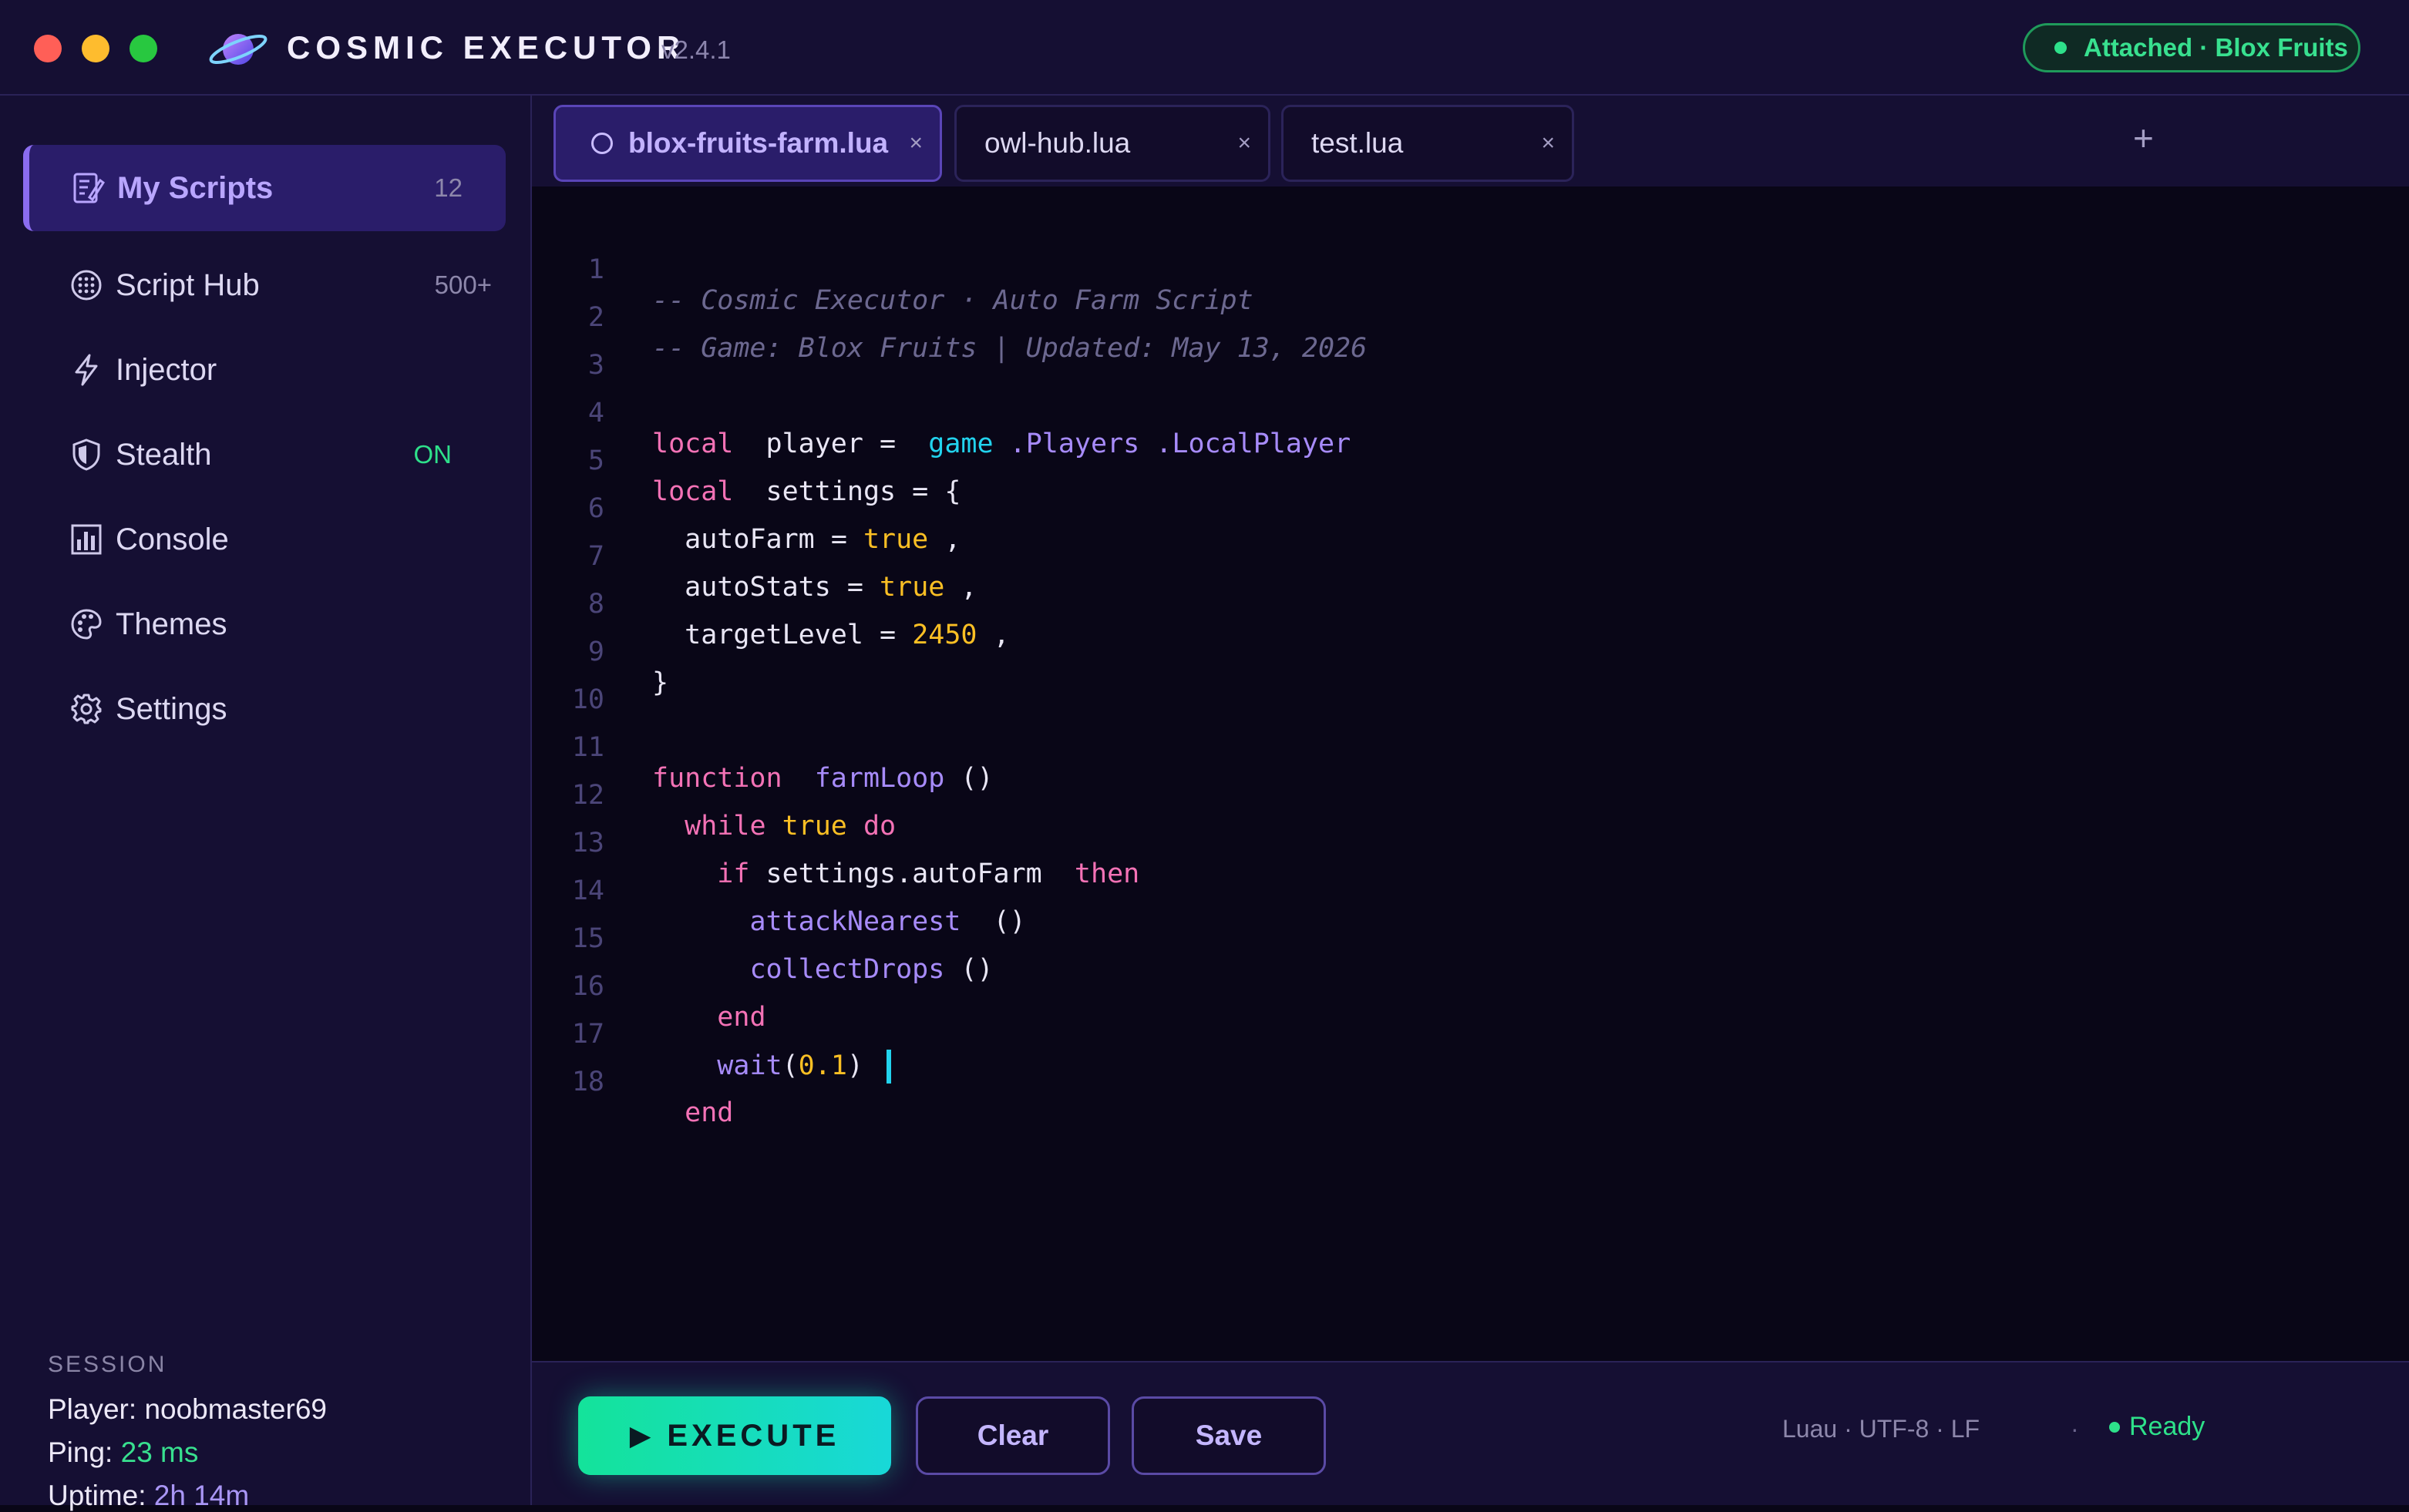 The image size is (2409, 1512). What do you see at coordinates (264, 455) in the screenshot?
I see `sidebar-item-stealth: Stealth ON` at bounding box center [264, 455].